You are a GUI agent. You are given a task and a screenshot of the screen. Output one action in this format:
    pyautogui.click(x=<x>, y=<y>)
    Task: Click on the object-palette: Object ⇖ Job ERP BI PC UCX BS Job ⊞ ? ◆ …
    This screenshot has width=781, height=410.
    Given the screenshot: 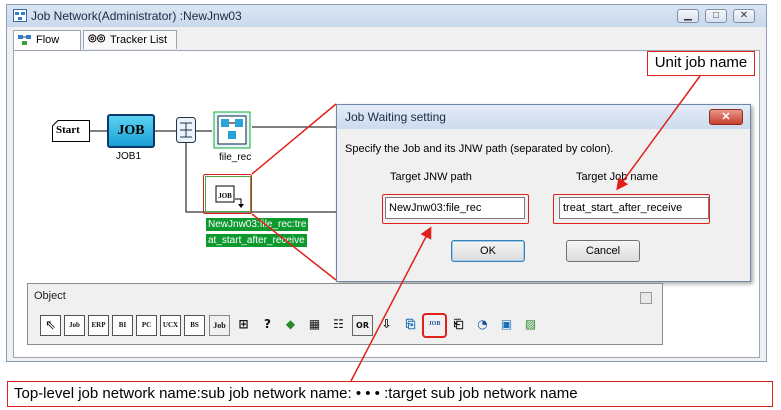 What is the action you would take?
    pyautogui.click(x=345, y=314)
    